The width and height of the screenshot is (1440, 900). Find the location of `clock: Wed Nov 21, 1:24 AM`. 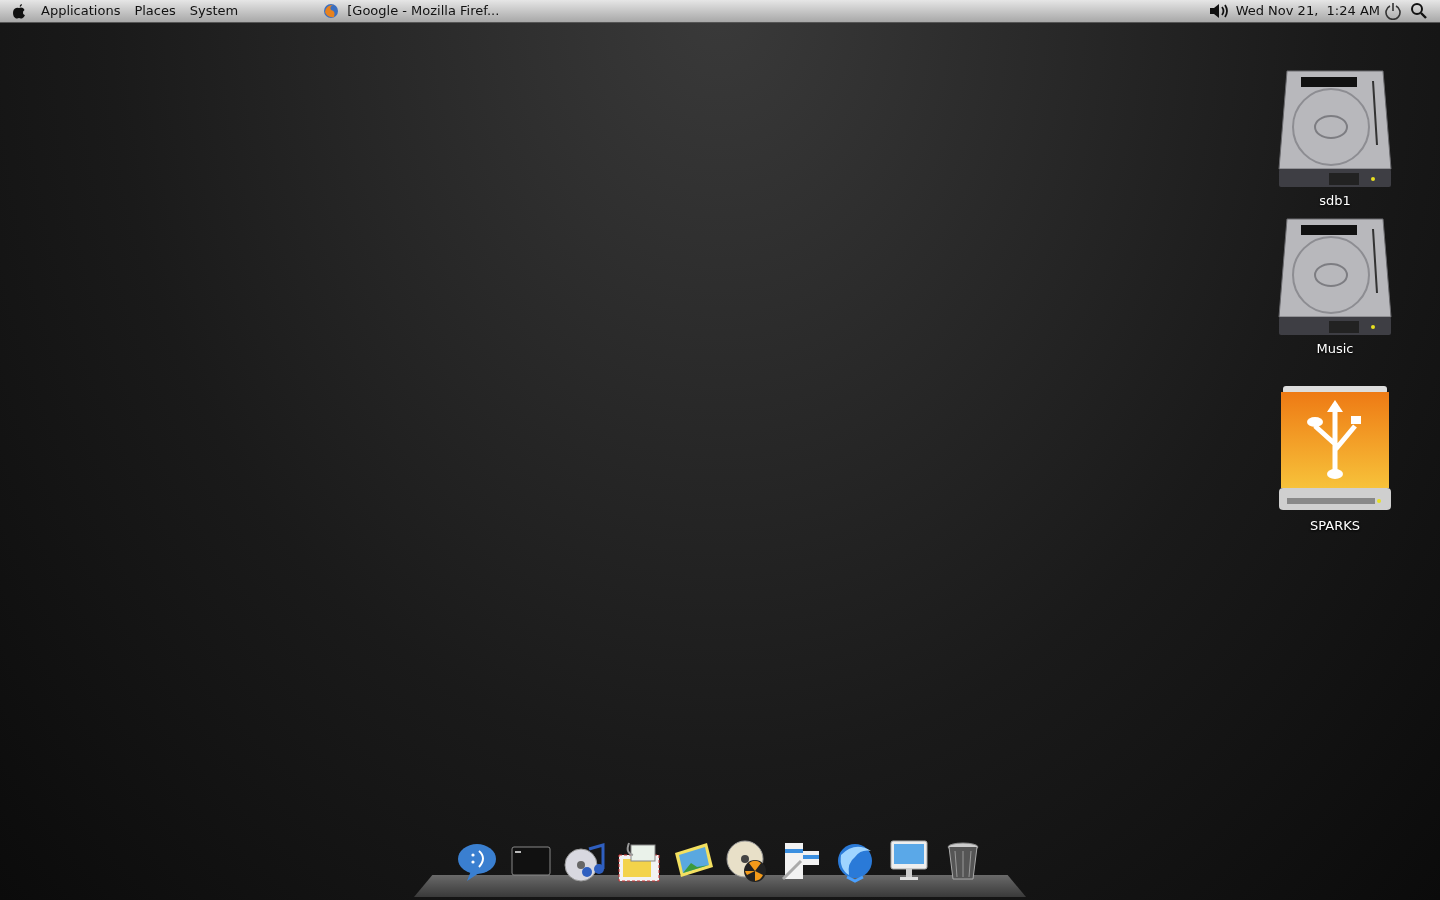

clock: Wed Nov 21, 1:24 AM is located at coordinates (1307, 11).